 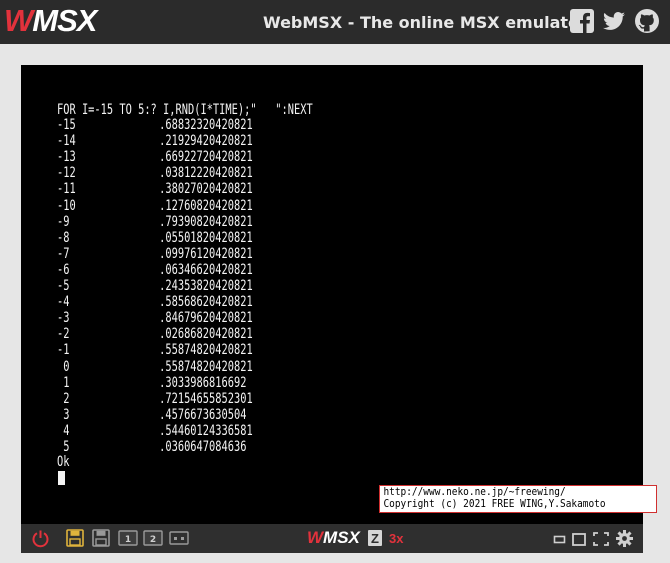 What do you see at coordinates (203, 414) in the screenshot?
I see `row-value: .4576673630504` at bounding box center [203, 414].